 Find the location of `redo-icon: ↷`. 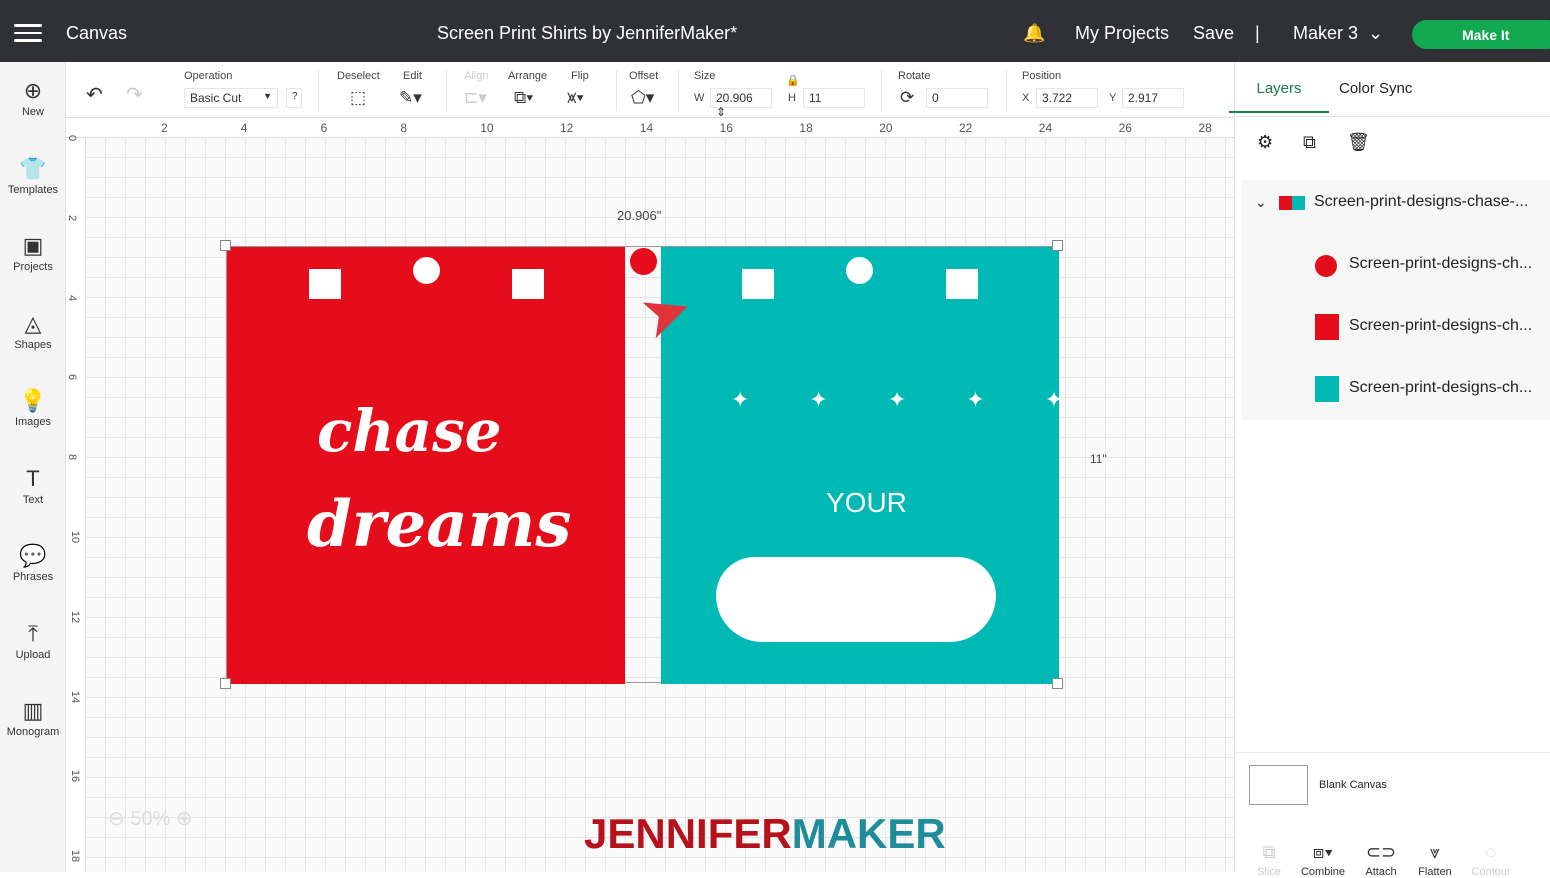

redo-icon: ↷ is located at coordinates (134, 94).